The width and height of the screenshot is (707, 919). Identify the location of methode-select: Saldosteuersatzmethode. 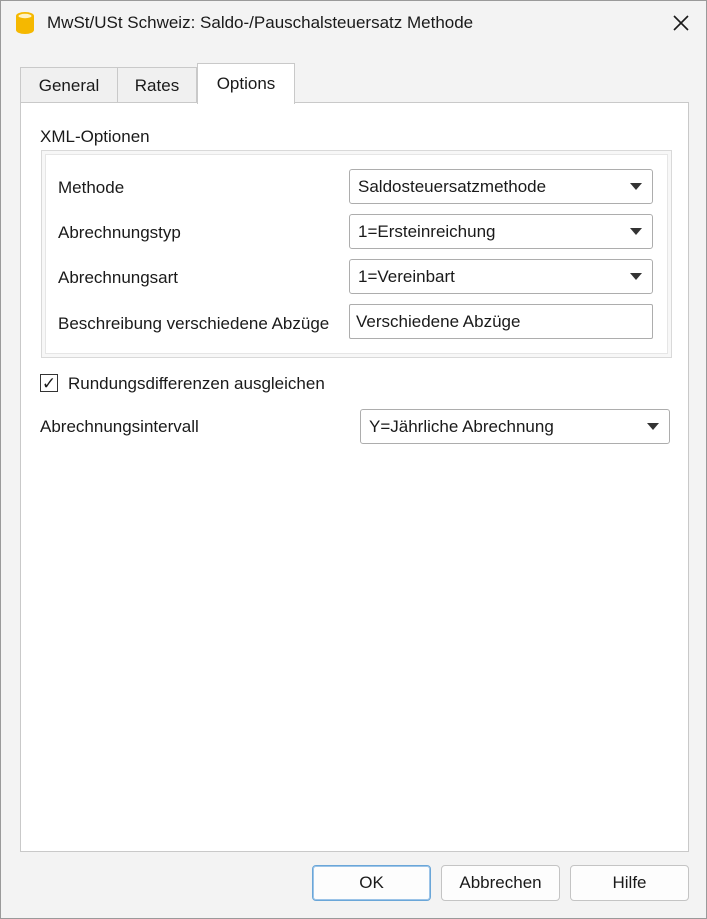
(501, 186).